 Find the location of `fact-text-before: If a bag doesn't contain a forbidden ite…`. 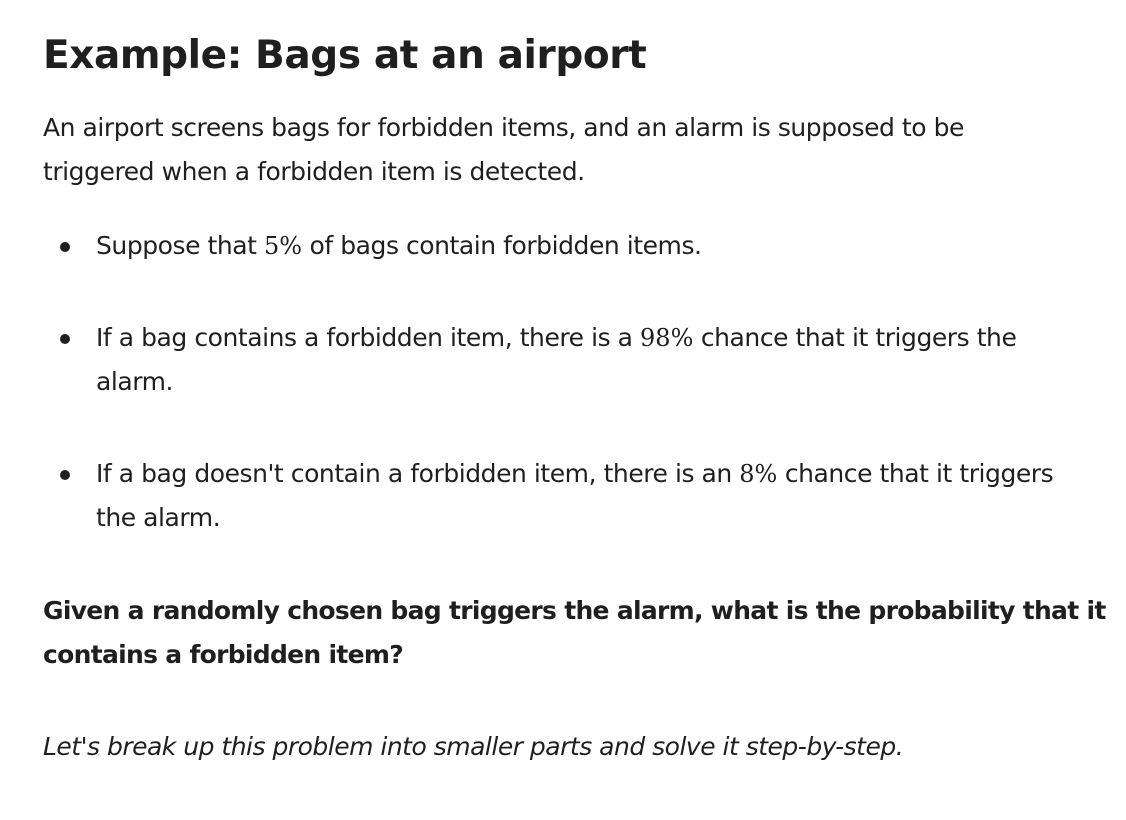

fact-text-before: If a bag doesn't contain a forbidden ite… is located at coordinates (418, 473).